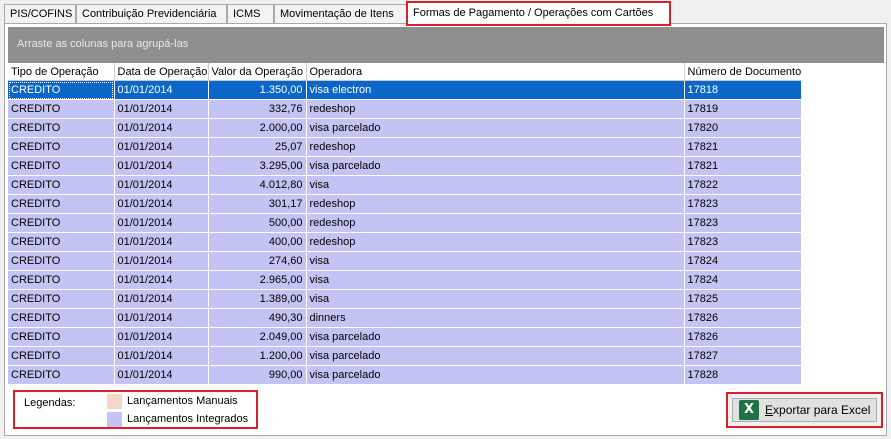 The image size is (891, 439). Describe the element at coordinates (742, 109) in the screenshot. I see `cell-numero-documento: 17819` at that location.